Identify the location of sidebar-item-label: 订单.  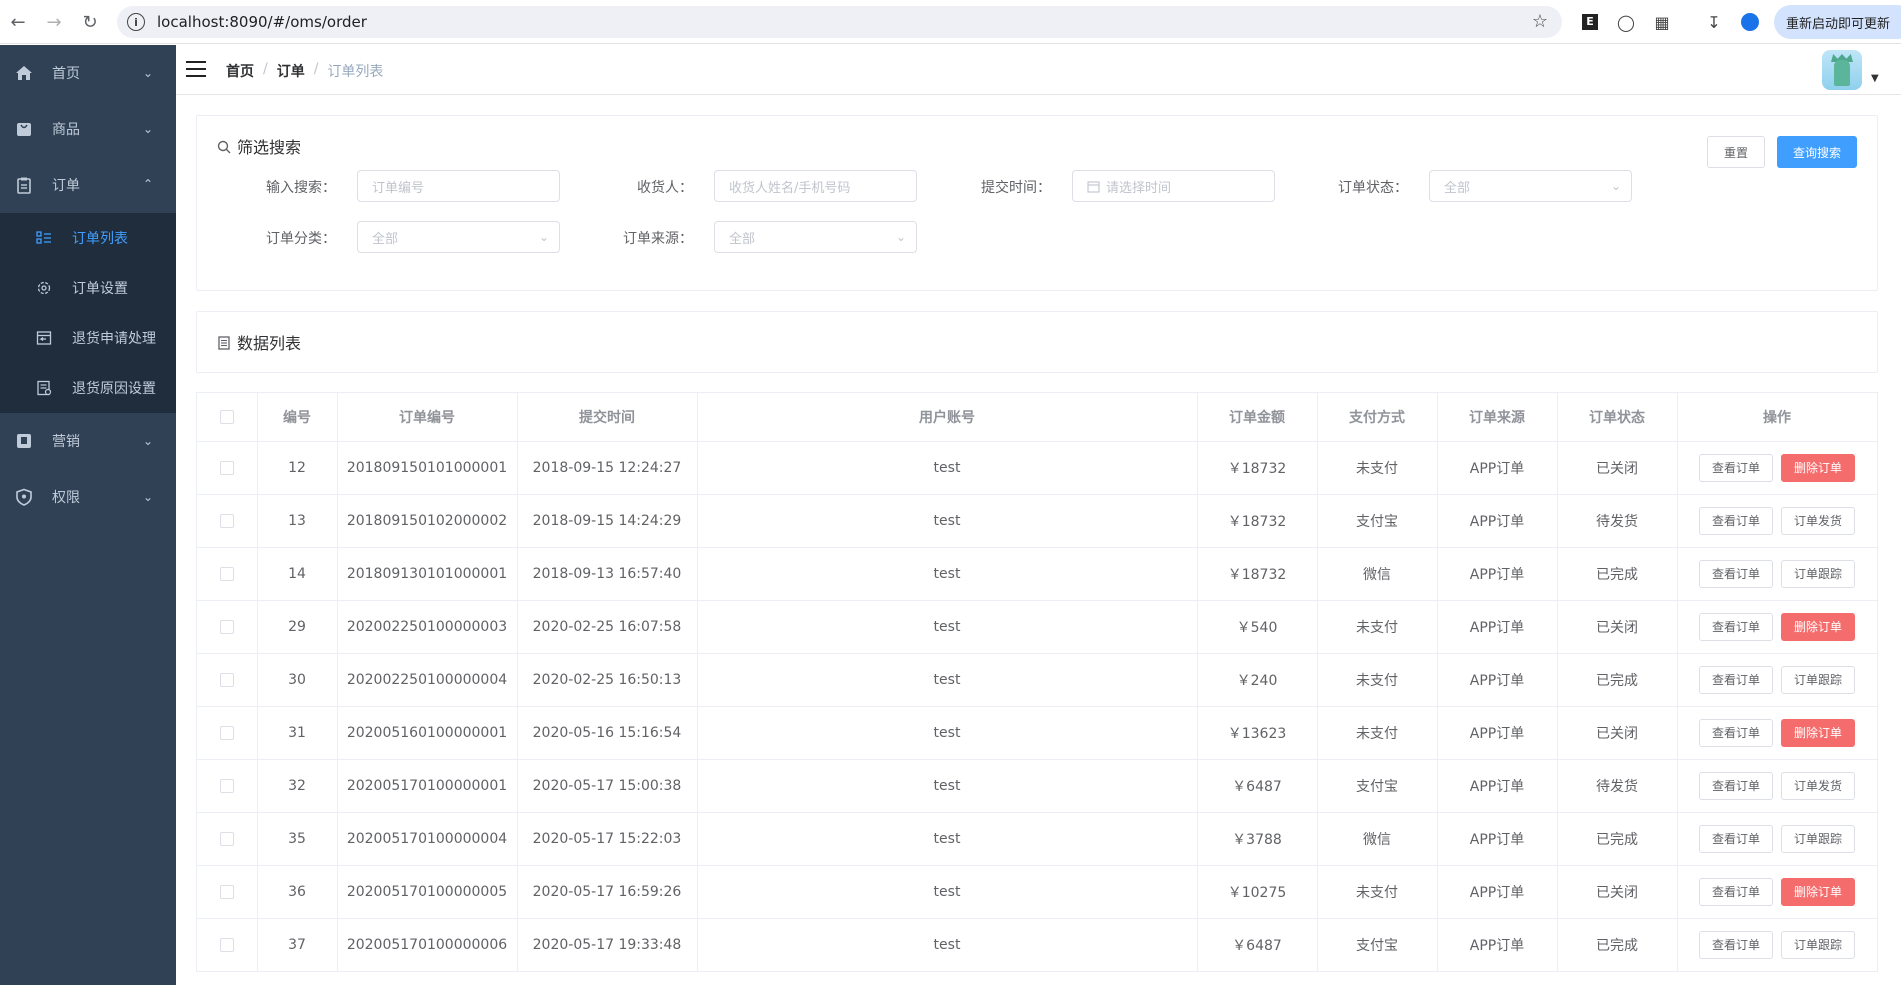
(66, 186).